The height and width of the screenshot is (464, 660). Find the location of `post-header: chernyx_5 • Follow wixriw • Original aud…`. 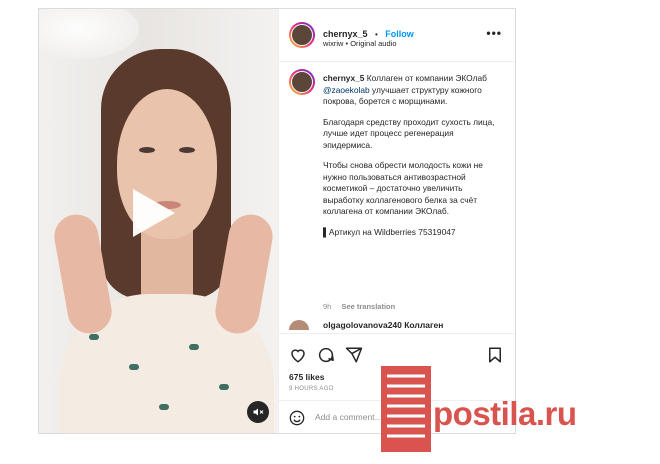

post-header: chernyx_5 • Follow wixriw • Original aud… is located at coordinates (397, 35).